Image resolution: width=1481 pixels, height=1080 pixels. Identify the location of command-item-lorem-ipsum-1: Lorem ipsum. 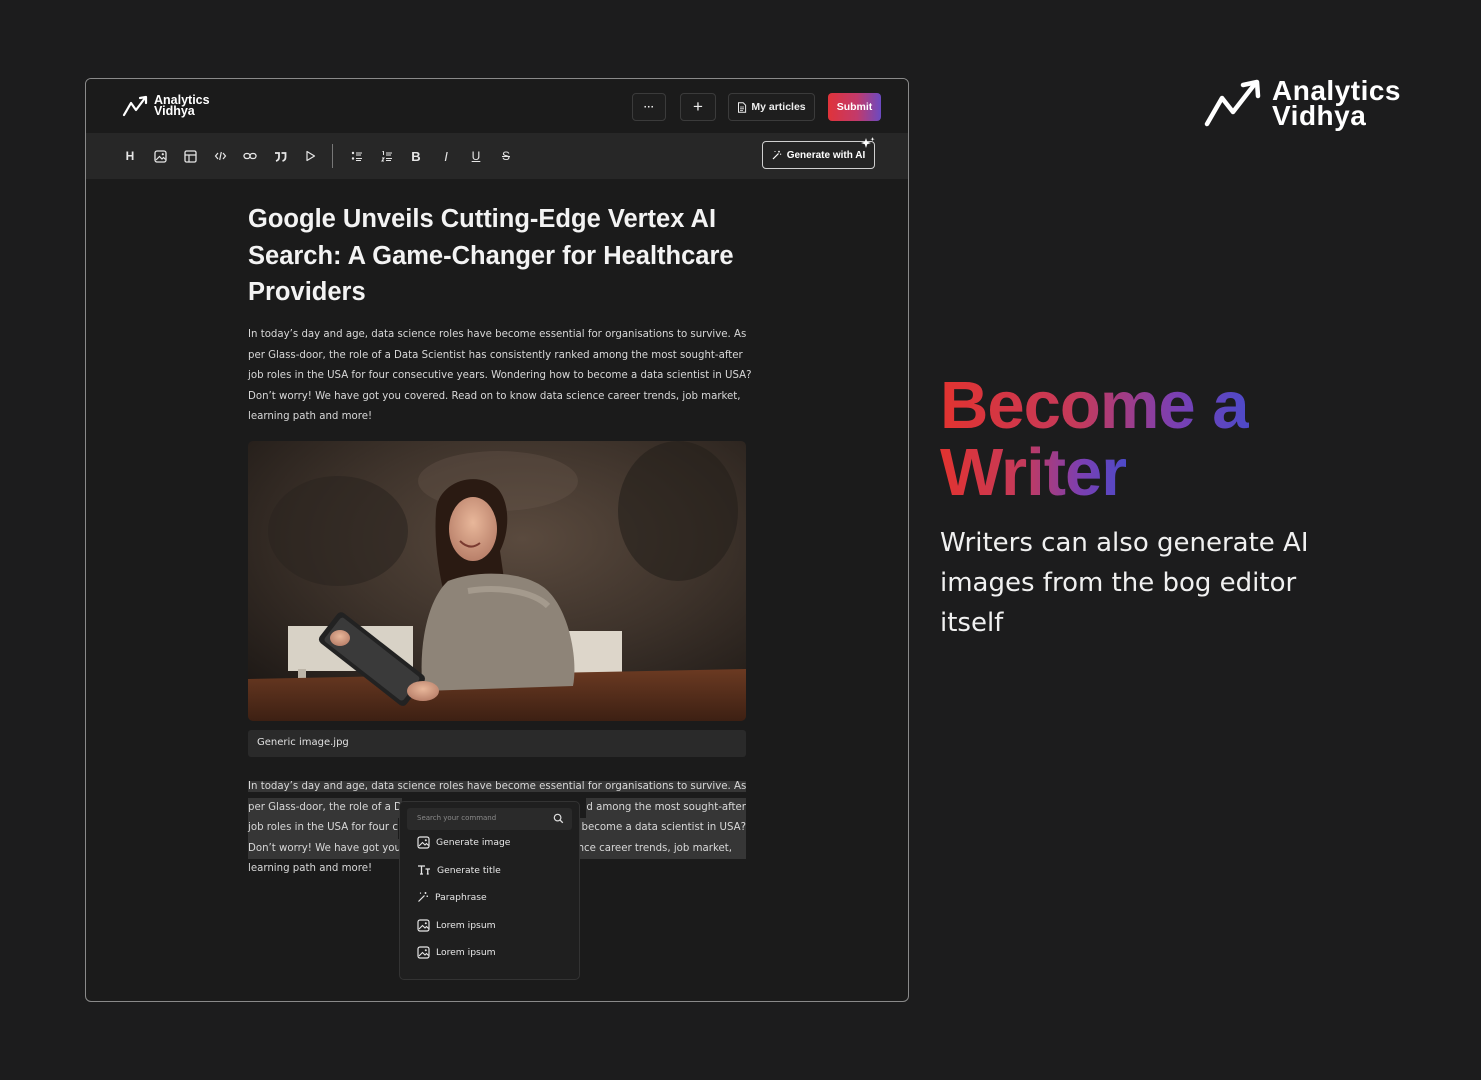
(456, 925).